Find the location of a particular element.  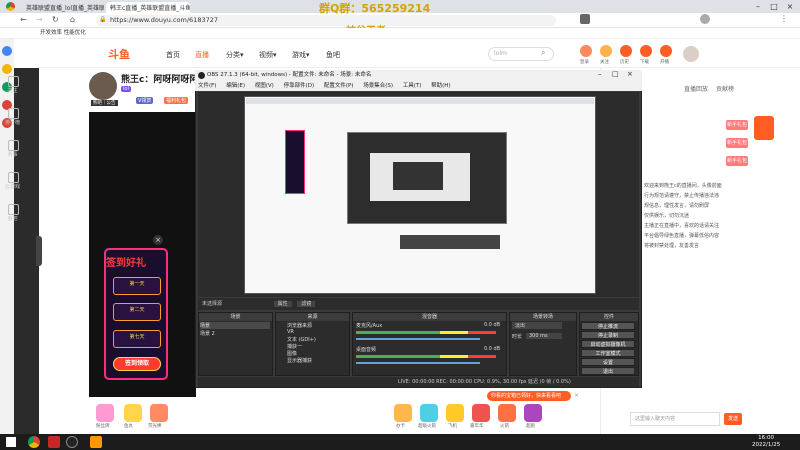

source-item: 图像 is located at coordinates (292, 353).